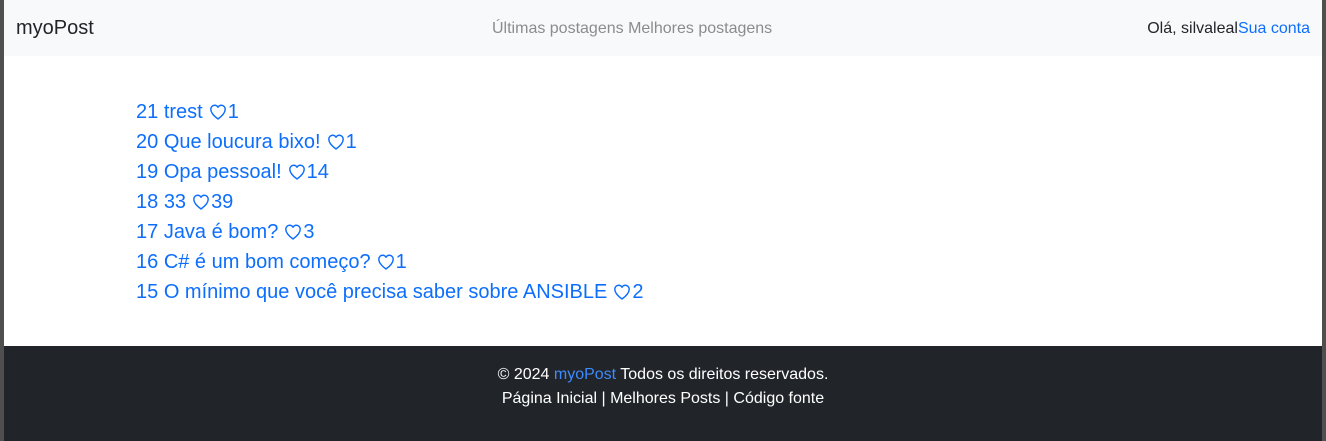  What do you see at coordinates (549, 398) in the screenshot?
I see `footer-home-link: Página Inicial` at bounding box center [549, 398].